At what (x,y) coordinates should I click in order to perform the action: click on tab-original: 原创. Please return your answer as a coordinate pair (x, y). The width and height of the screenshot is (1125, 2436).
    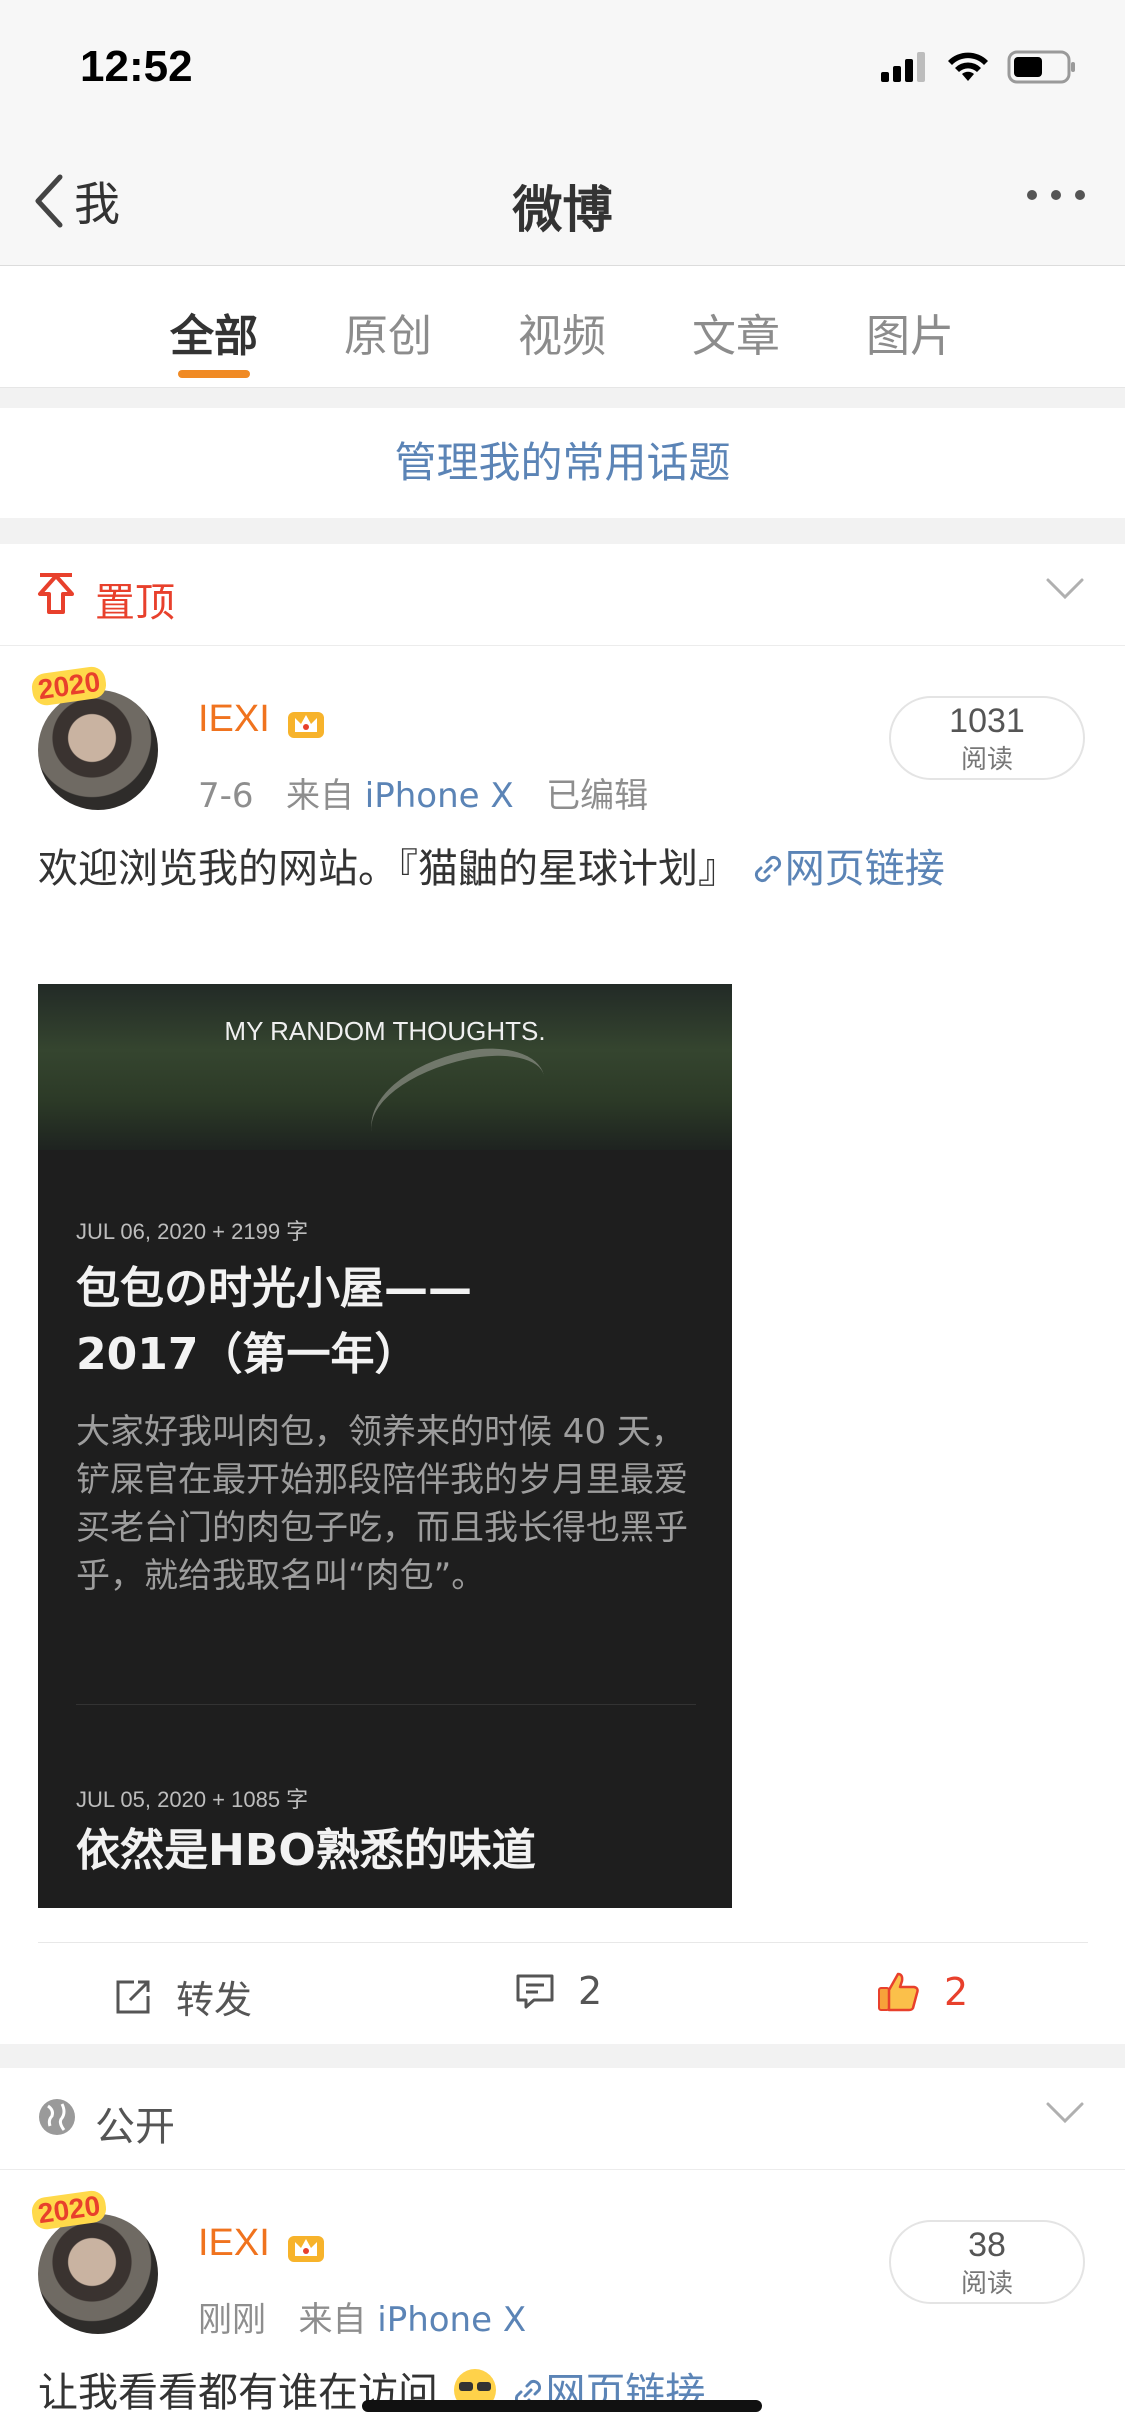
    Looking at the image, I should click on (388, 332).